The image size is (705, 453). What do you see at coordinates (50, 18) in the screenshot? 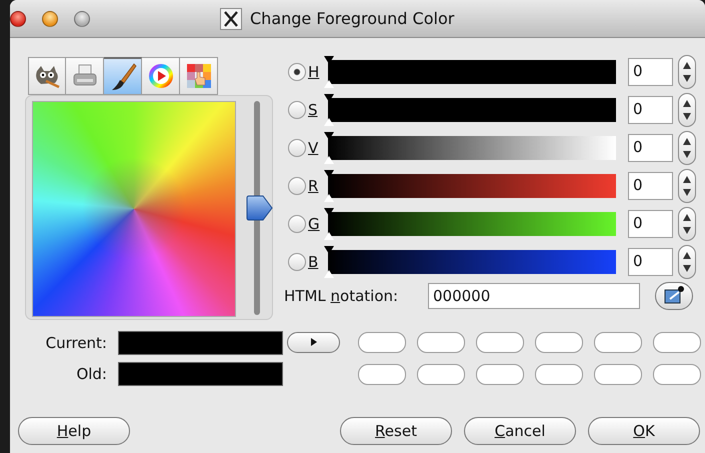
I see `minimize-button` at bounding box center [50, 18].